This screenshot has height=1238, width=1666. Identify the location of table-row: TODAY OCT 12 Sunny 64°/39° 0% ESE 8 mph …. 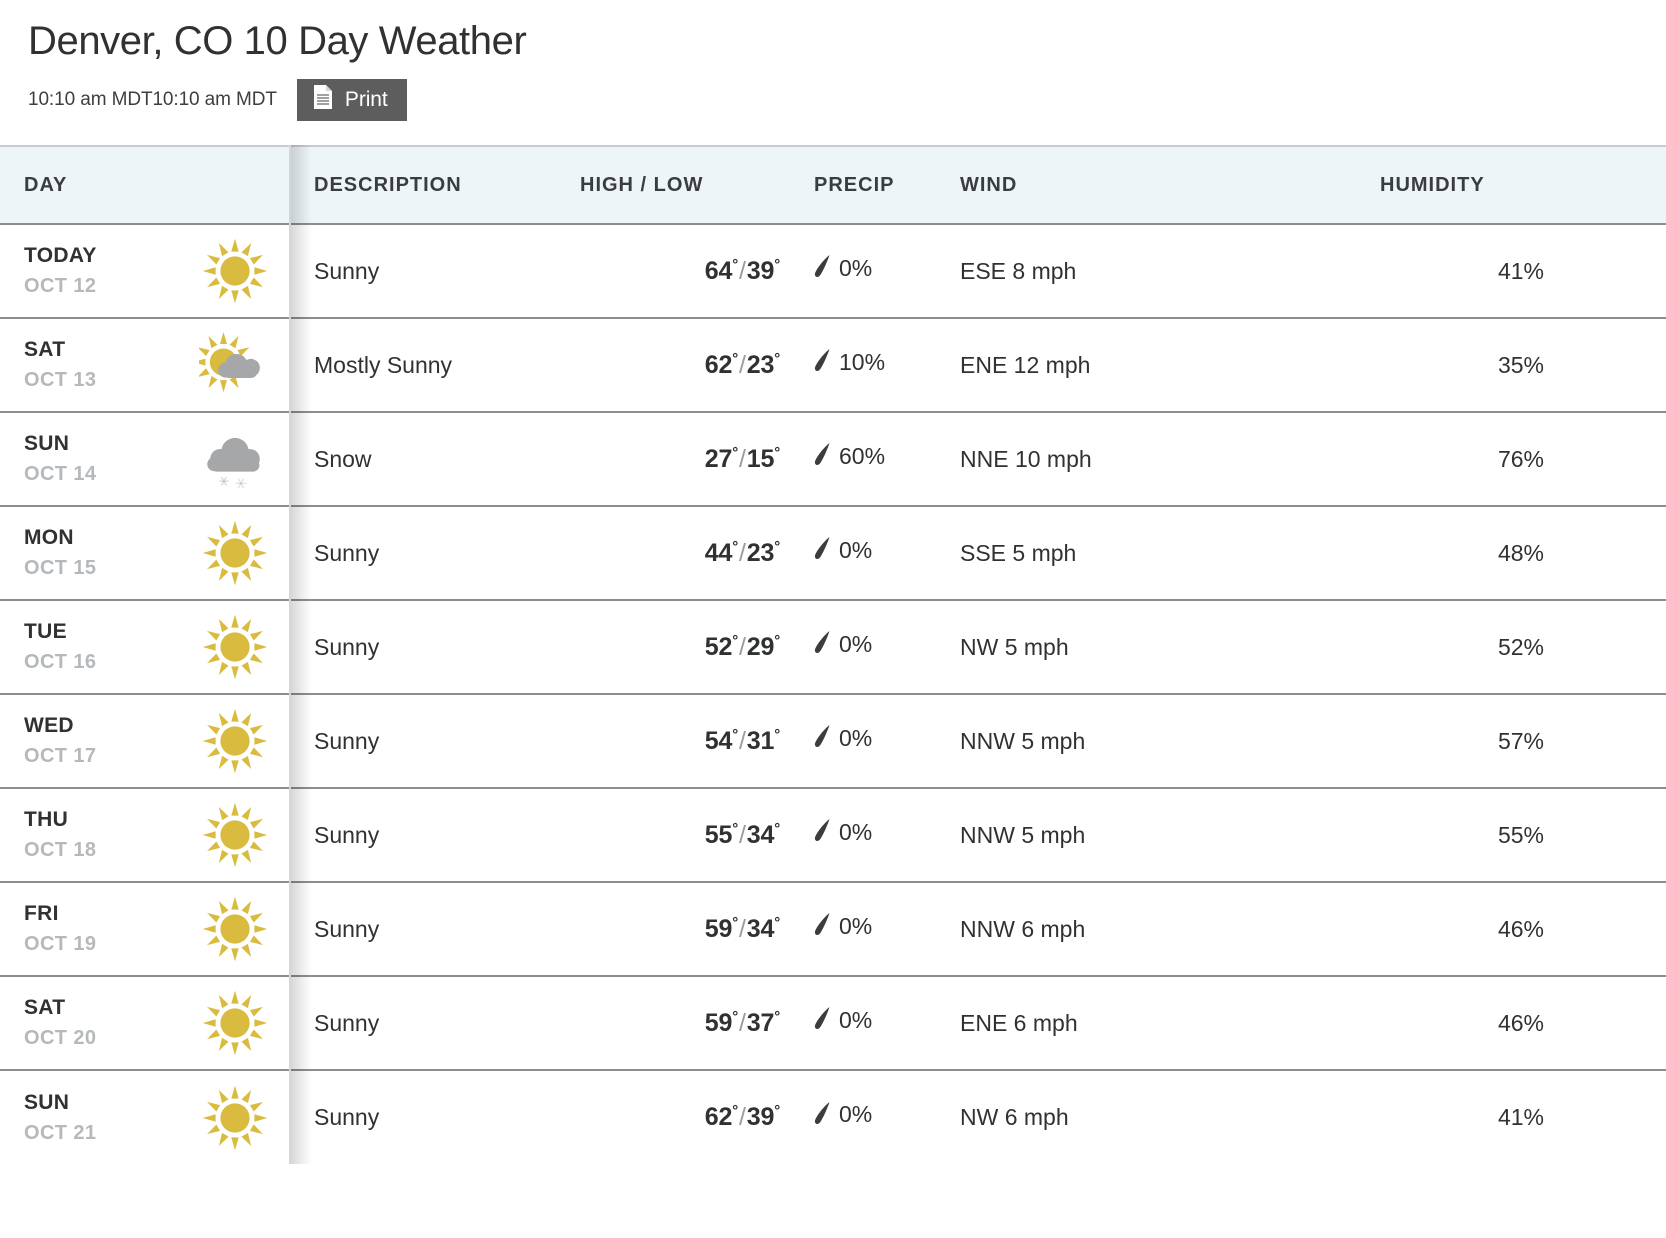
(833, 272).